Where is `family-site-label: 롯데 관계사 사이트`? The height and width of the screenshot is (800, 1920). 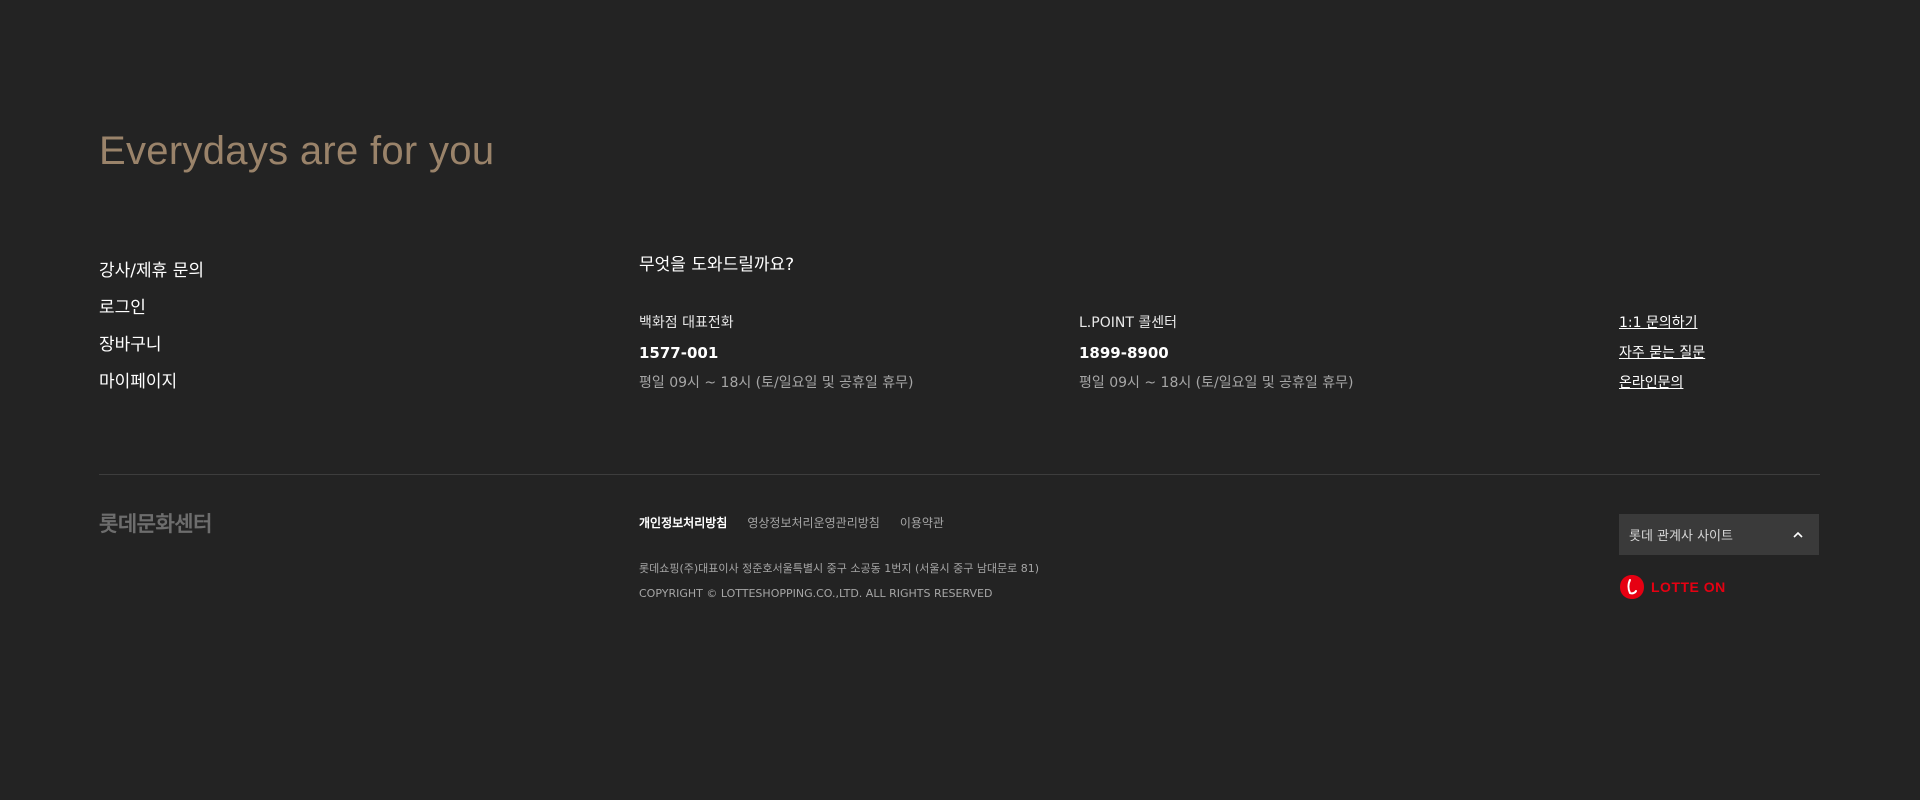 family-site-label: 롯데 관계사 사이트 is located at coordinates (1681, 536).